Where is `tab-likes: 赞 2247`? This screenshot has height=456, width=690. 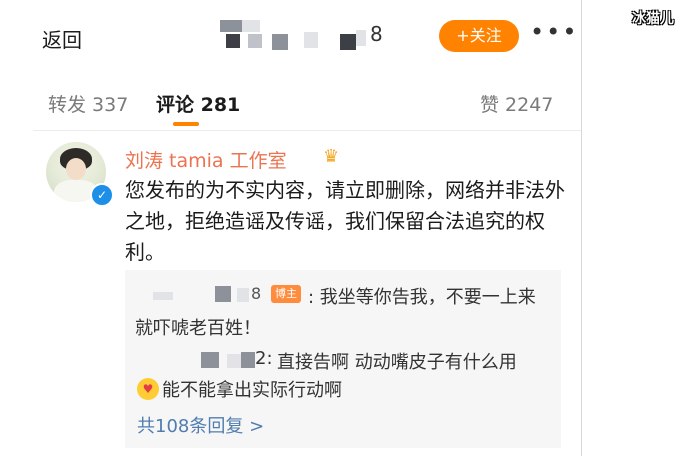
tab-likes: 赞 2247 is located at coordinates (516, 103).